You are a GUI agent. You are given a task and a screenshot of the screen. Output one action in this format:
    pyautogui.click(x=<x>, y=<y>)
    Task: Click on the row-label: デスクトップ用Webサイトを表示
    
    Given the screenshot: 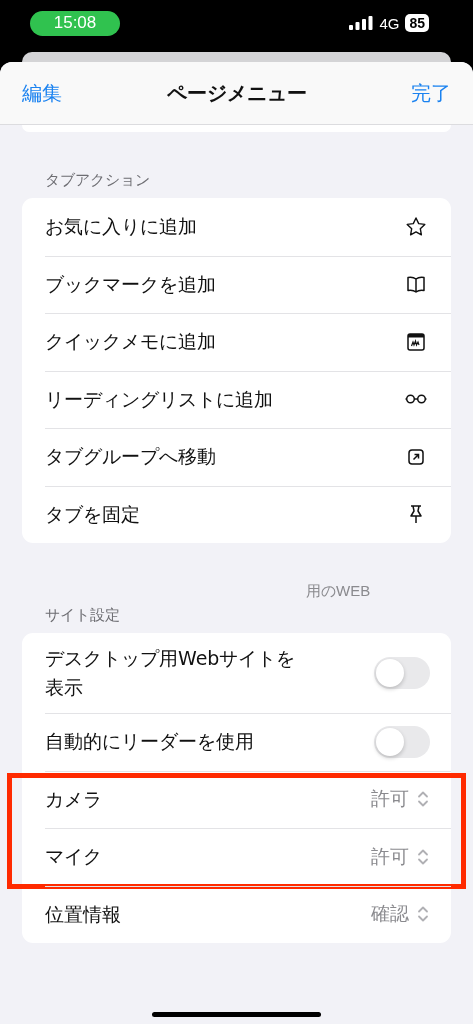 What is the action you would take?
    pyautogui.click(x=171, y=673)
    